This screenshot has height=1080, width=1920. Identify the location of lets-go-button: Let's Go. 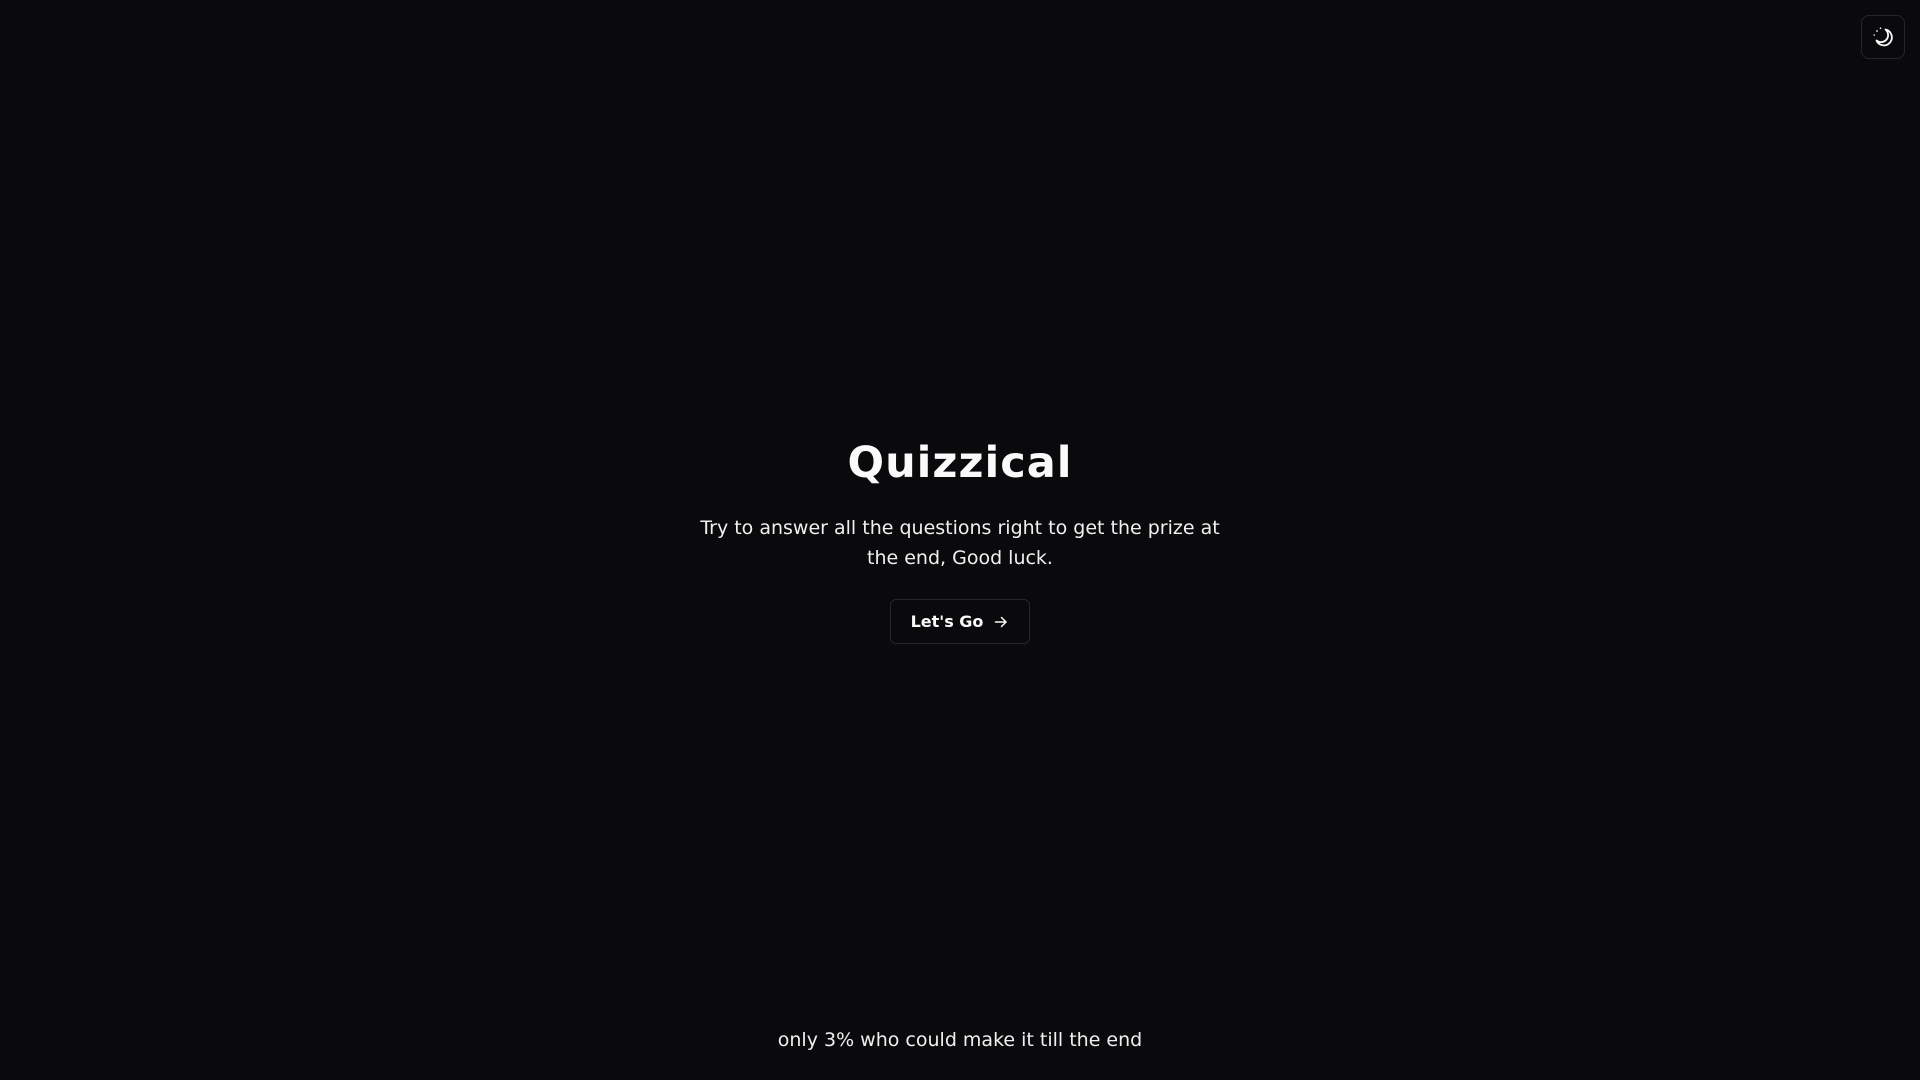
(960, 621).